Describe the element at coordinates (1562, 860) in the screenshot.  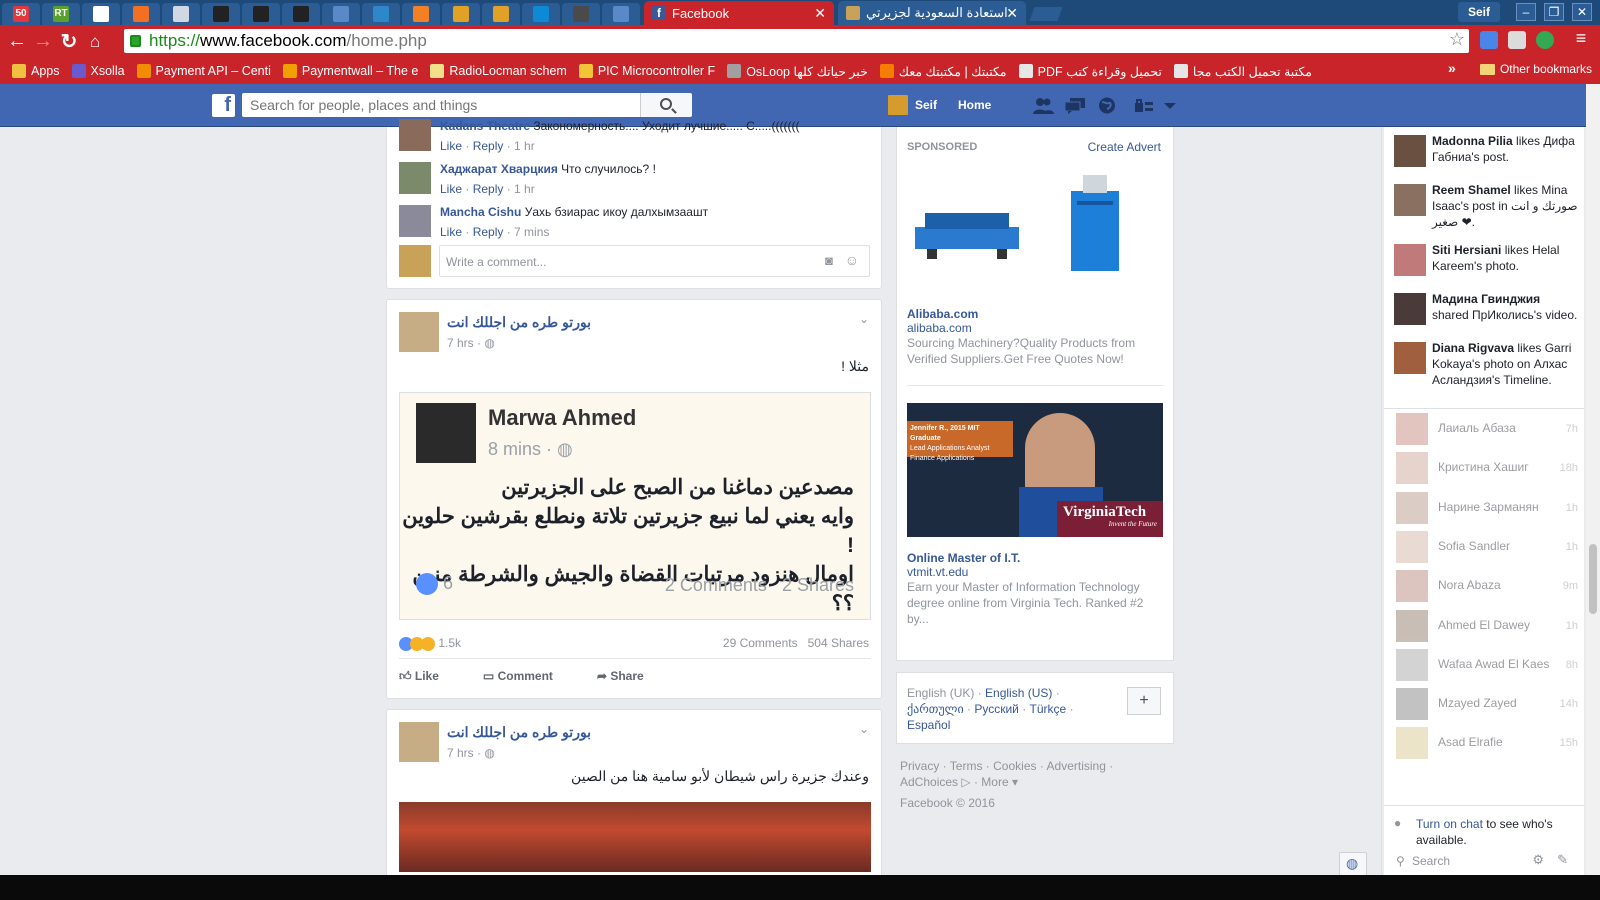
I see `new-message-icon: ✎` at that location.